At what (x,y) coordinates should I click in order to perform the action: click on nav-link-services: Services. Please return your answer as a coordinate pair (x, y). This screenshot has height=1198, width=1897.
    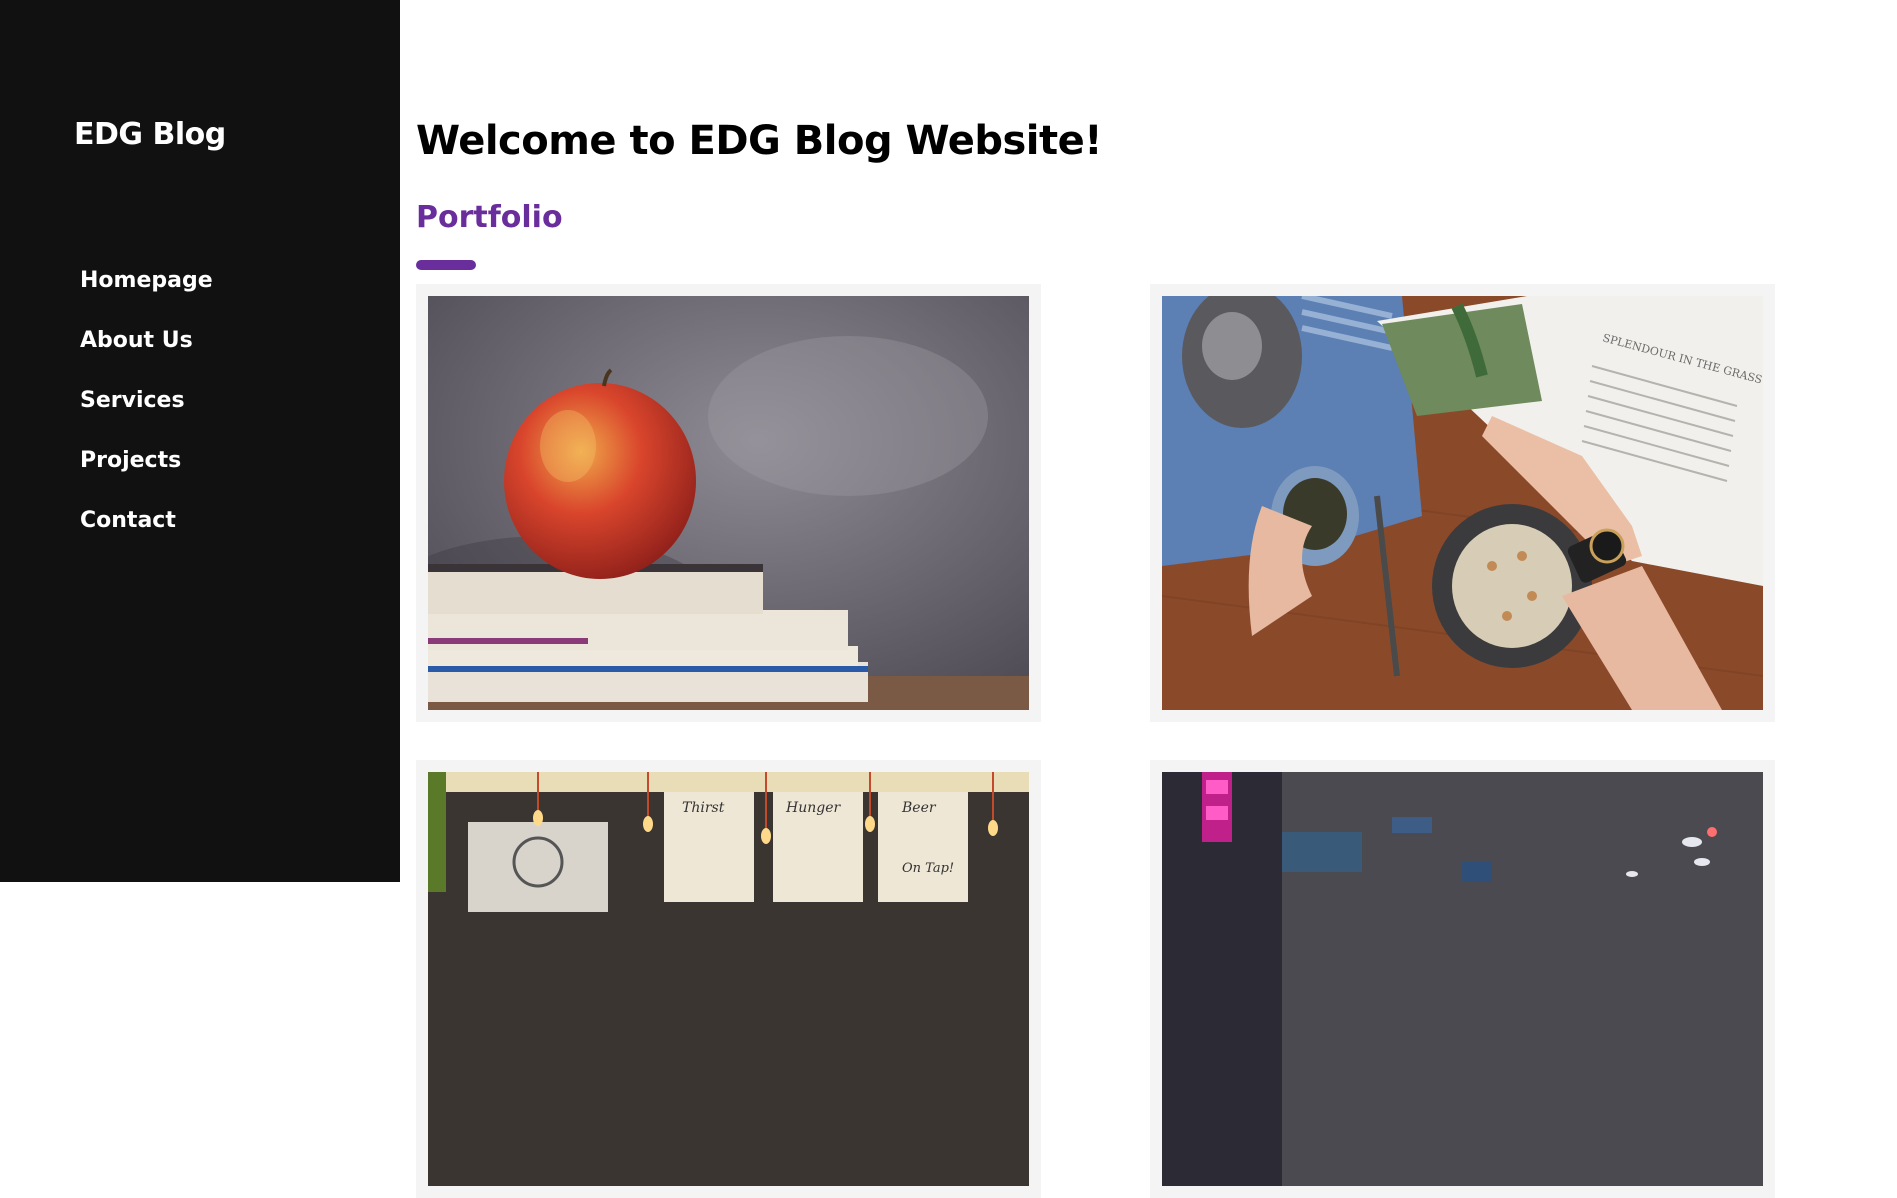
    Looking at the image, I should click on (132, 400).